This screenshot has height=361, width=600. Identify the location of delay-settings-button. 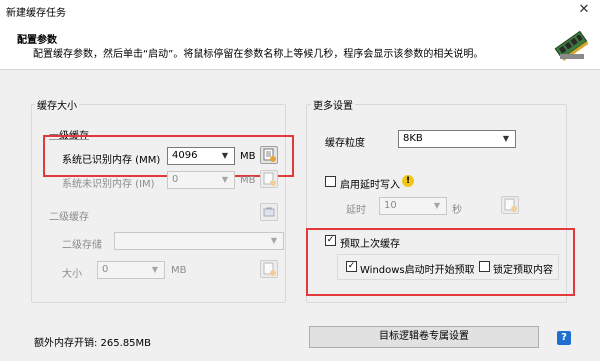
(510, 205).